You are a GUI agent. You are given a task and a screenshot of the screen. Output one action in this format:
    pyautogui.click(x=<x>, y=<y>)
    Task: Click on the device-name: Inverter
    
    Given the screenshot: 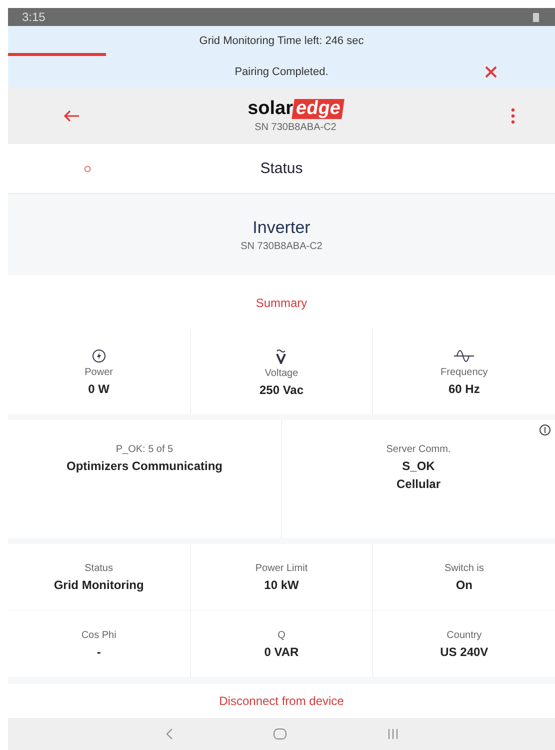 What is the action you would take?
    pyautogui.click(x=281, y=228)
    